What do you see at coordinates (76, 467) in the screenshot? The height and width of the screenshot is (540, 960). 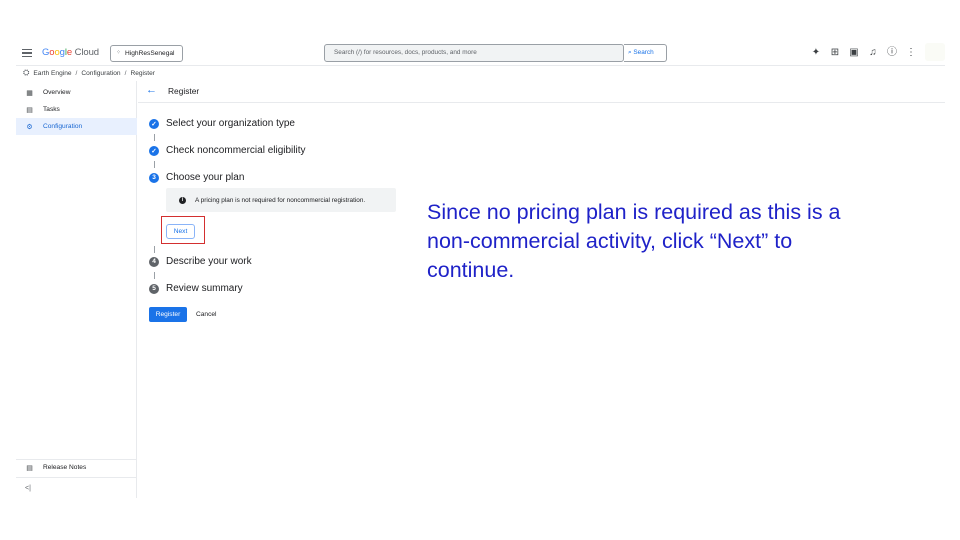 I see `sidebar-item-release-notes: ▤ Release Notes` at bounding box center [76, 467].